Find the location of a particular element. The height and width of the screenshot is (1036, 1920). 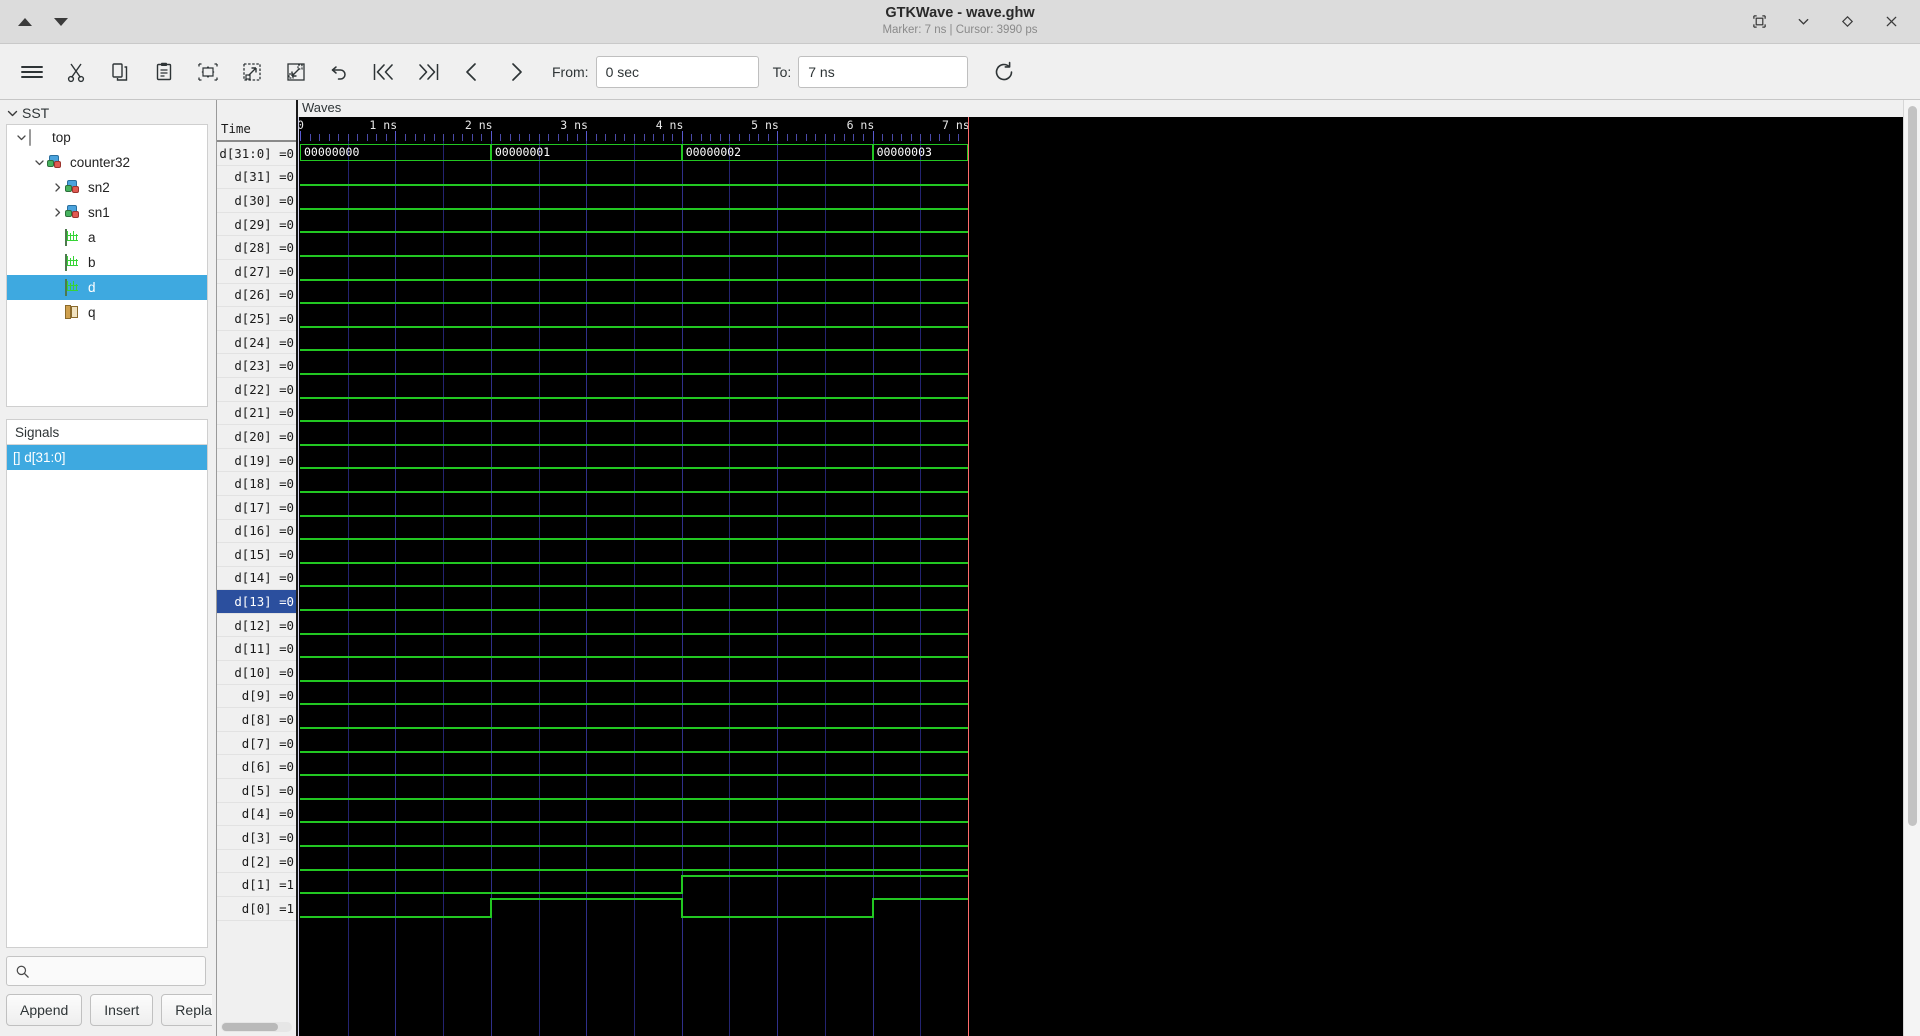

menu-icon is located at coordinates (32, 72).